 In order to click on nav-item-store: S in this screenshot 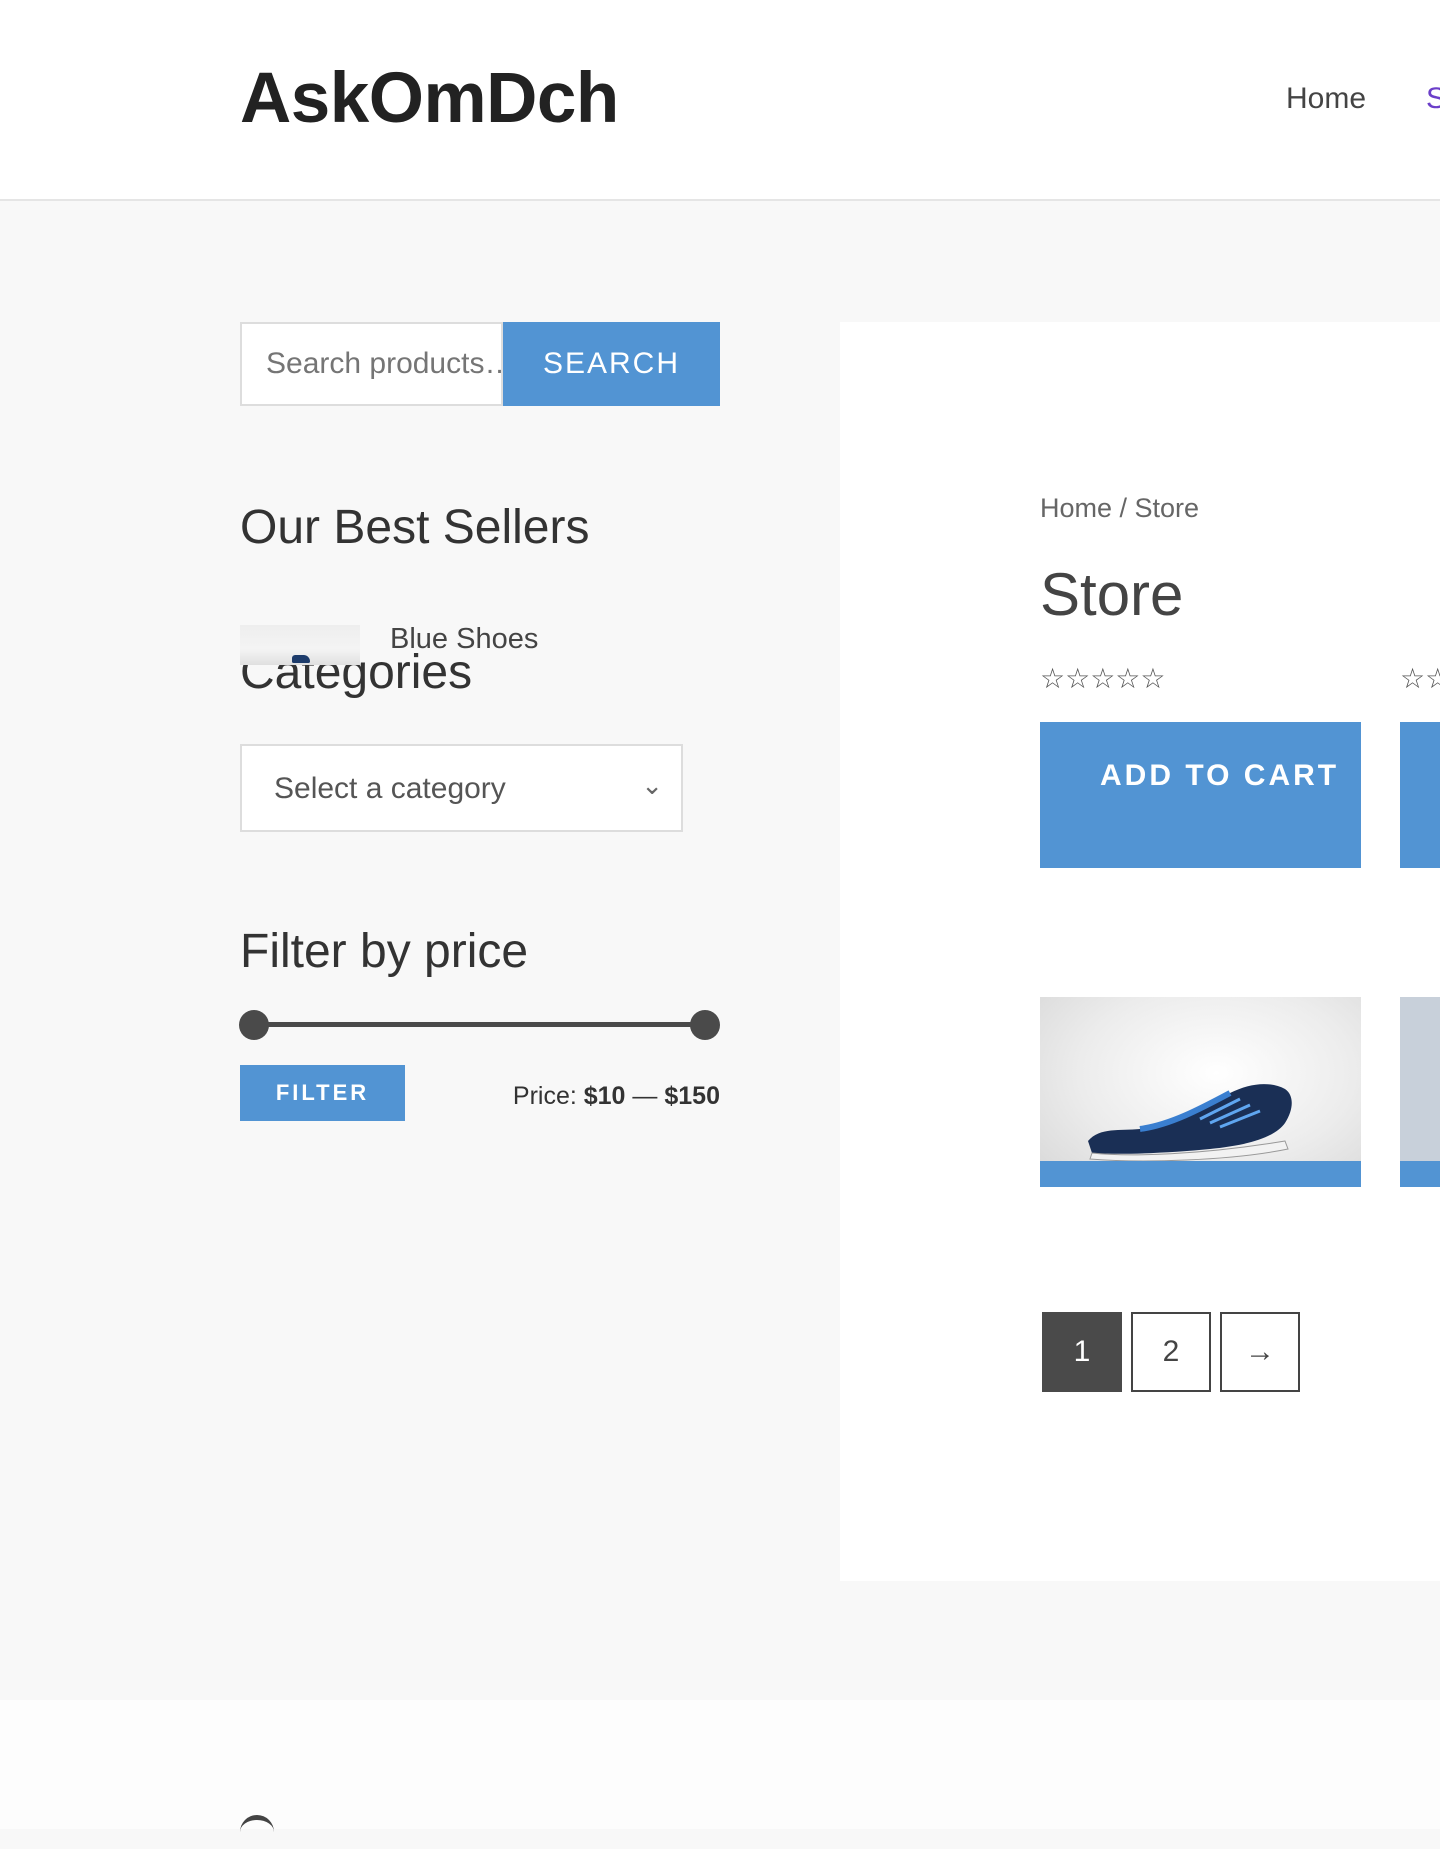, I will do `click(1433, 99)`.